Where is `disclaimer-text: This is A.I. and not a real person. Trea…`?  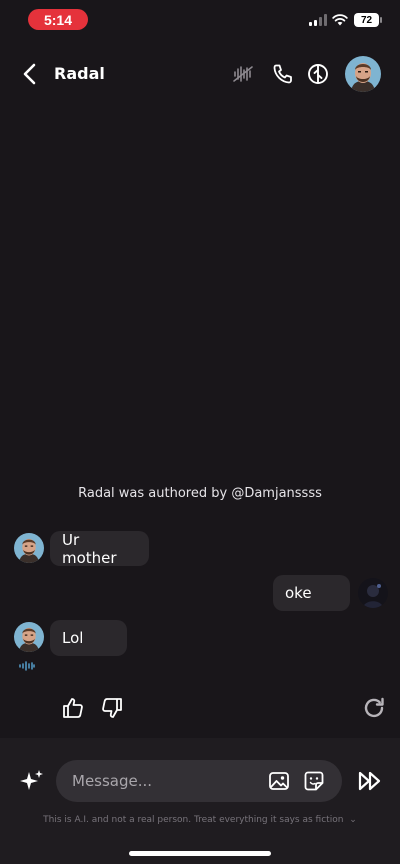
disclaimer-text: This is A.I. and not a real person. Trea… is located at coordinates (193, 820).